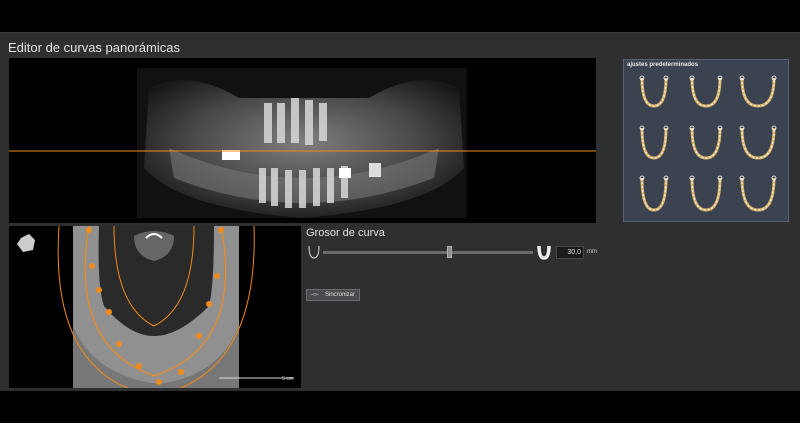  I want to click on thickness-slider, so click(428, 252).